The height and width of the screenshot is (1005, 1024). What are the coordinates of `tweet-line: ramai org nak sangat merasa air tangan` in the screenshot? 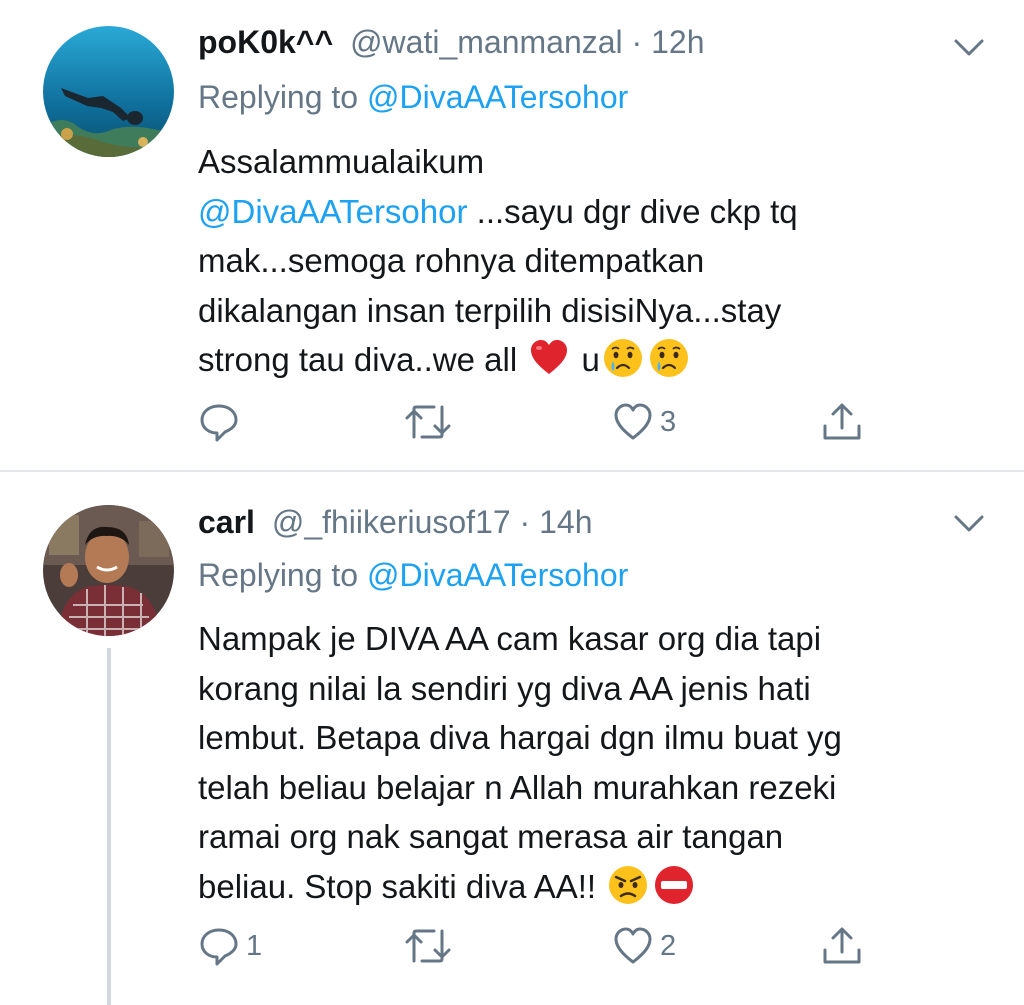 It's located at (491, 836).